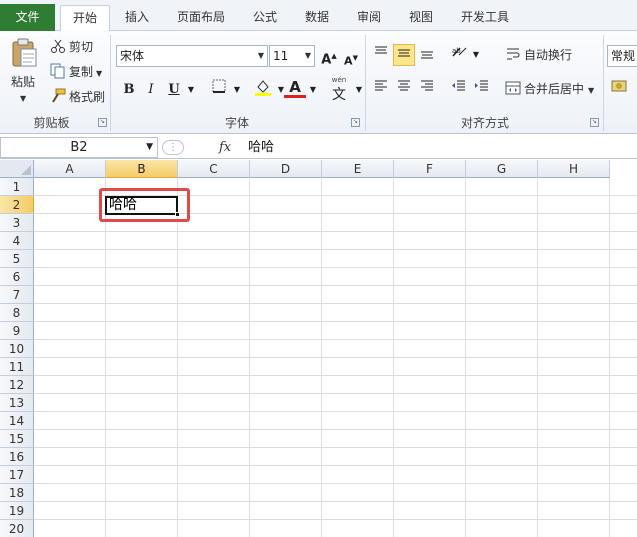  Describe the element at coordinates (173, 147) in the screenshot. I see `formula-bar-splitter-icon: ⋮` at that location.